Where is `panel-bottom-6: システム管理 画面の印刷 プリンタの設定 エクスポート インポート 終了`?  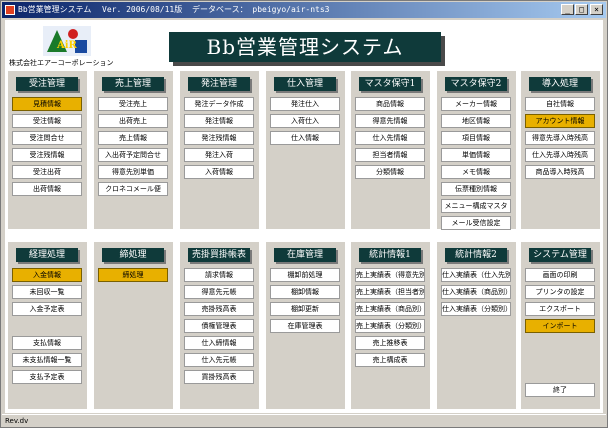 panel-bottom-6: システム管理 画面の印刷 プリンタの設定 エクスポート インポート 終了 is located at coordinates (560, 325).